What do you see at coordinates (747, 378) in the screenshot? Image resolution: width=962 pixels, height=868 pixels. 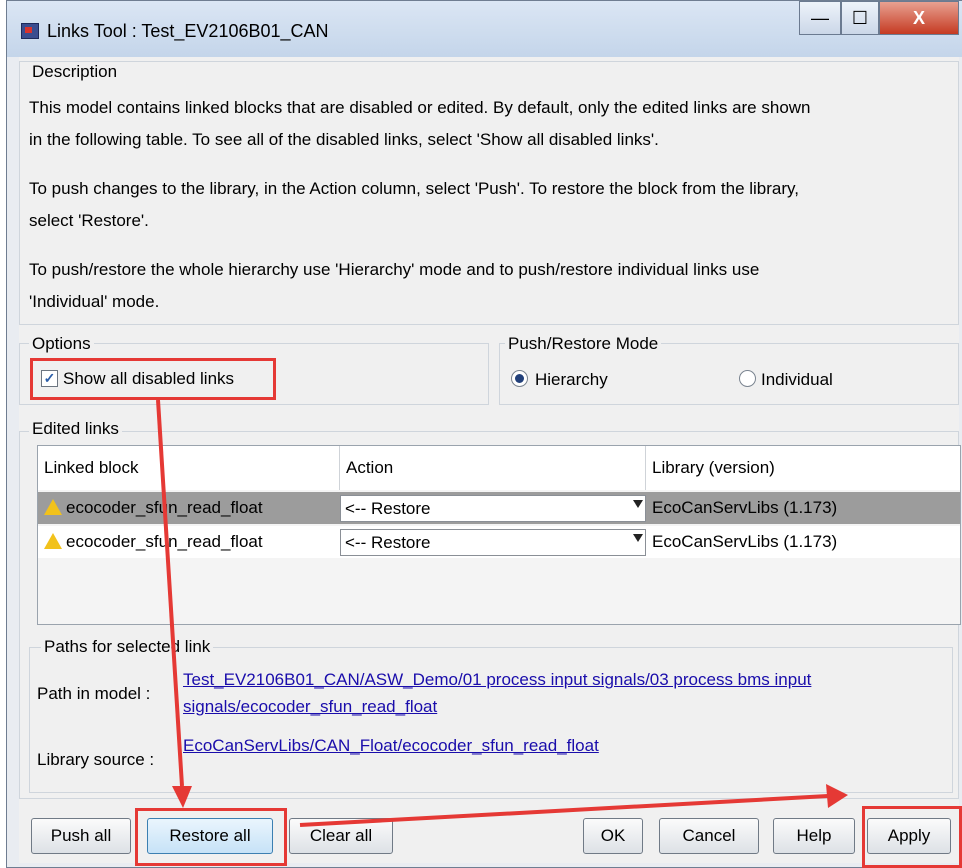 I see `individual-radio` at bounding box center [747, 378].